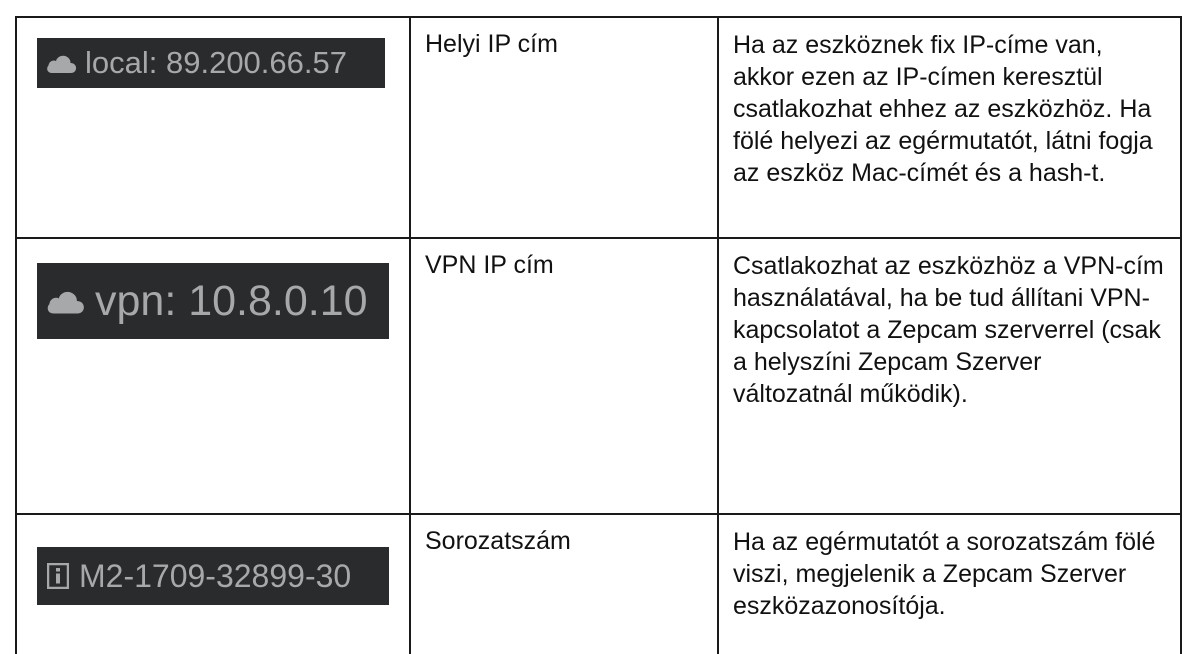 The width and height of the screenshot is (1198, 654). What do you see at coordinates (231, 300) in the screenshot?
I see `vpn-ip-label: vpn: 10.8.0.10` at bounding box center [231, 300].